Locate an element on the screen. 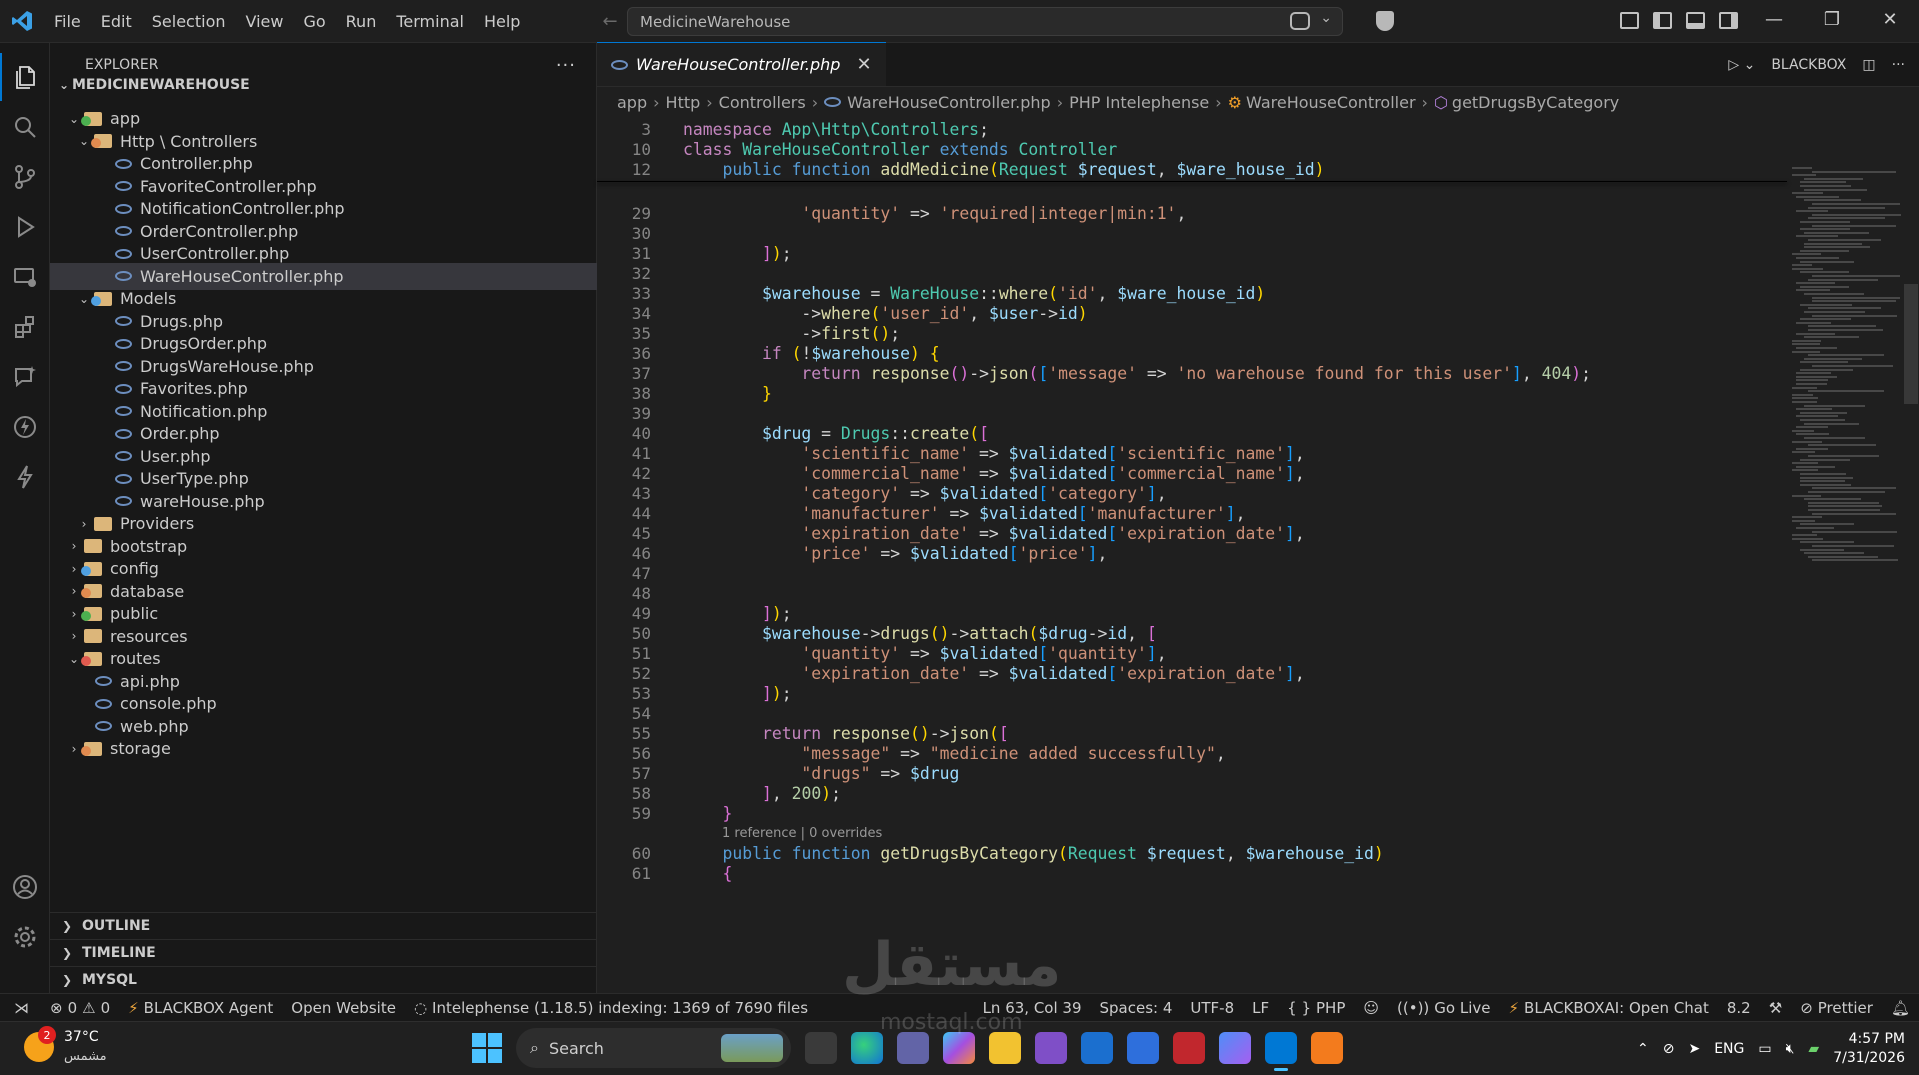  input-language: ENG is located at coordinates (1729, 1049).